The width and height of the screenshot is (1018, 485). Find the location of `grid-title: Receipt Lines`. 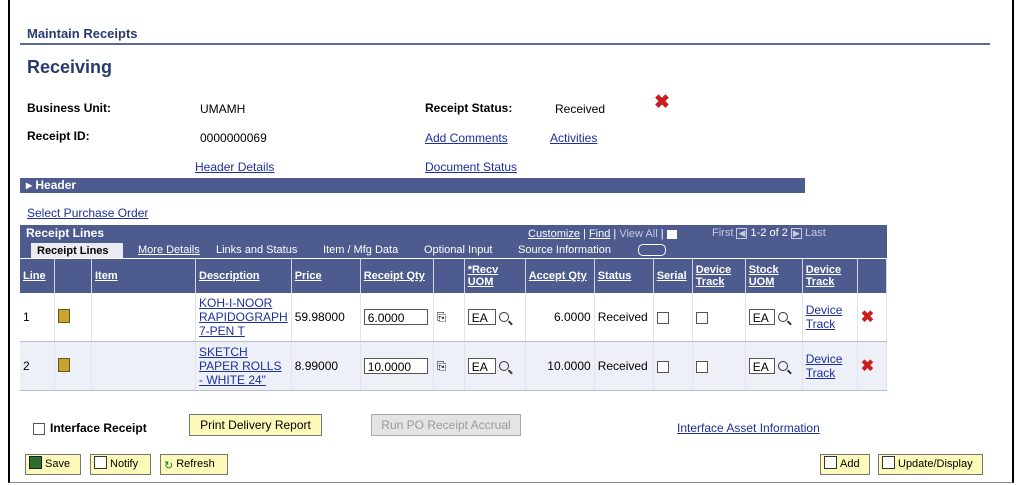

grid-title: Receipt Lines is located at coordinates (65, 233).